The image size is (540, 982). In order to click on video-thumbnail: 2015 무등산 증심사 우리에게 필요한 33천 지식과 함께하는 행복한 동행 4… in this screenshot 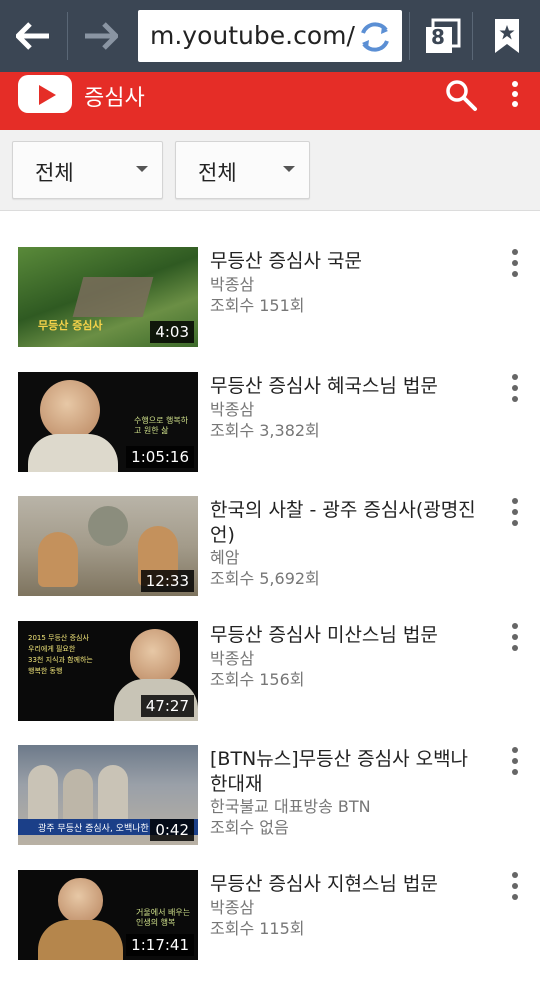, I will do `click(108, 671)`.